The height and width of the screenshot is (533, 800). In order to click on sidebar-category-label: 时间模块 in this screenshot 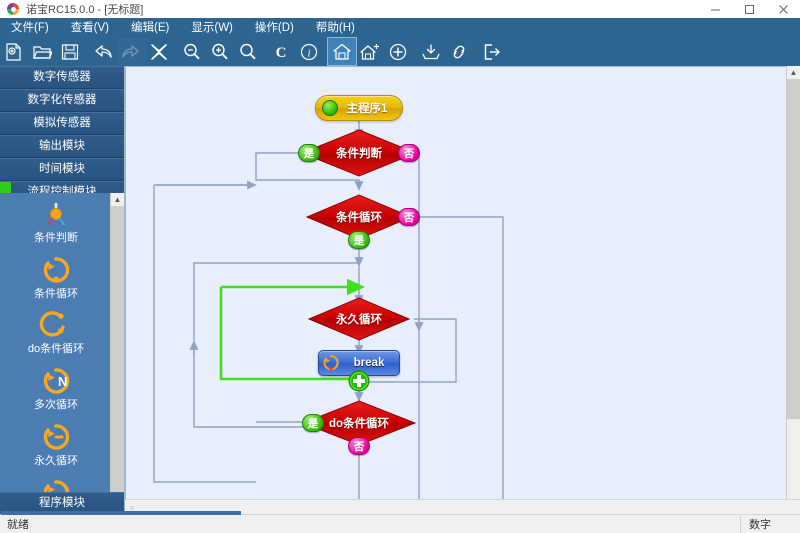, I will do `click(62, 169)`.